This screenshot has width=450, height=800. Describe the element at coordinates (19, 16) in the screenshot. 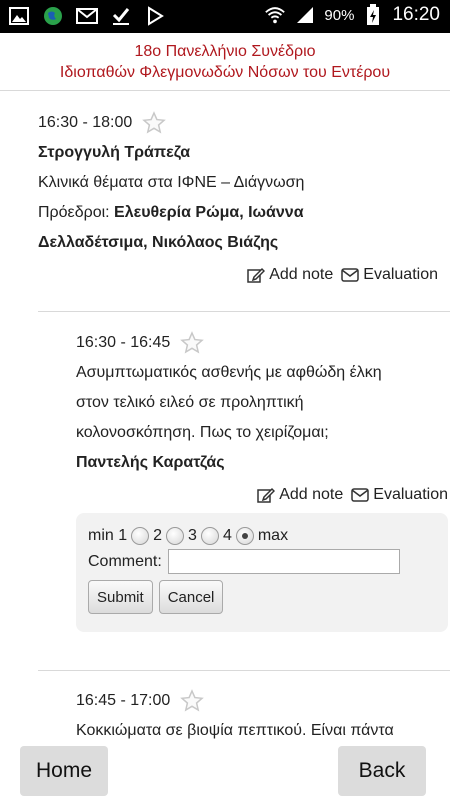

I see `gallery-icon` at that location.